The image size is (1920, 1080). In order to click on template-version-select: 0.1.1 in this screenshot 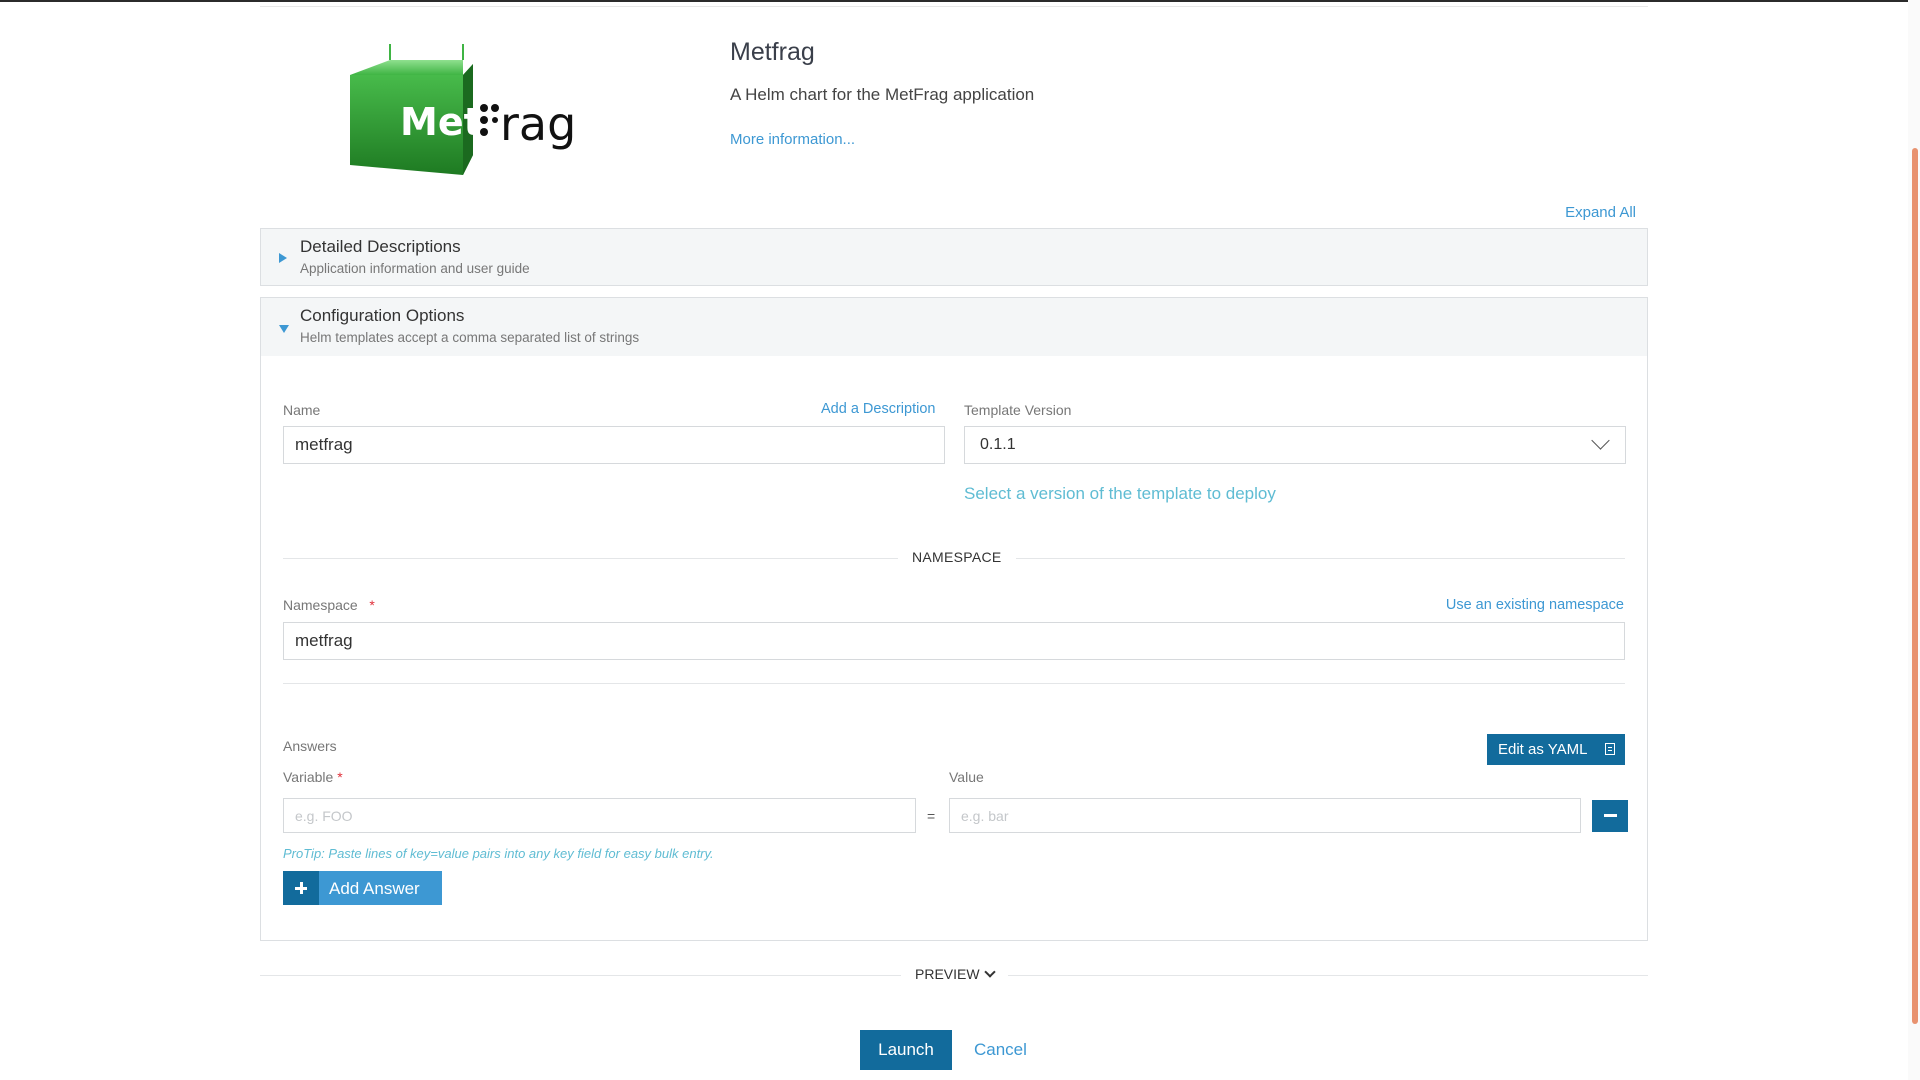, I will do `click(1295, 445)`.